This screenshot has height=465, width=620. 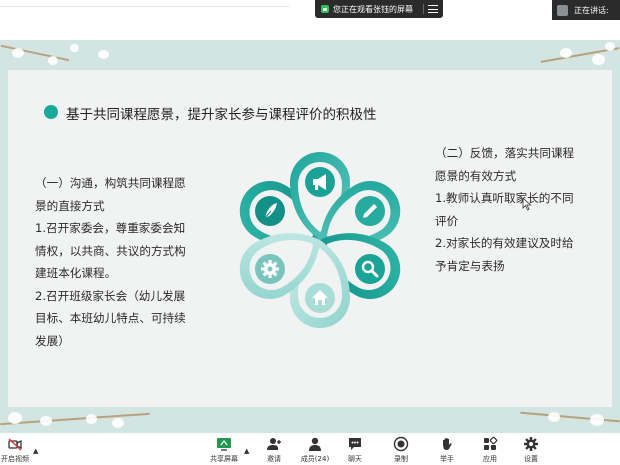 What do you see at coordinates (270, 211) in the screenshot?
I see `feather-icon` at bounding box center [270, 211].